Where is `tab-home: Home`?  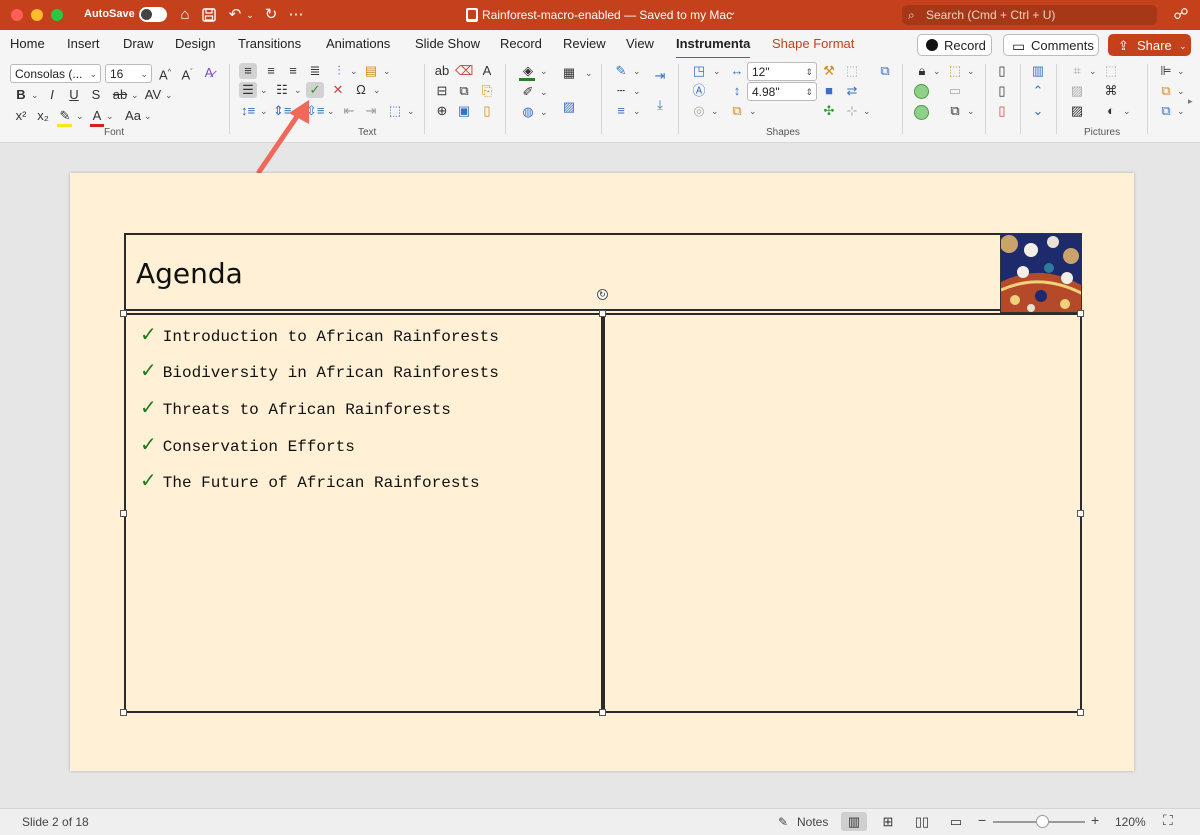 tab-home: Home is located at coordinates (27, 43).